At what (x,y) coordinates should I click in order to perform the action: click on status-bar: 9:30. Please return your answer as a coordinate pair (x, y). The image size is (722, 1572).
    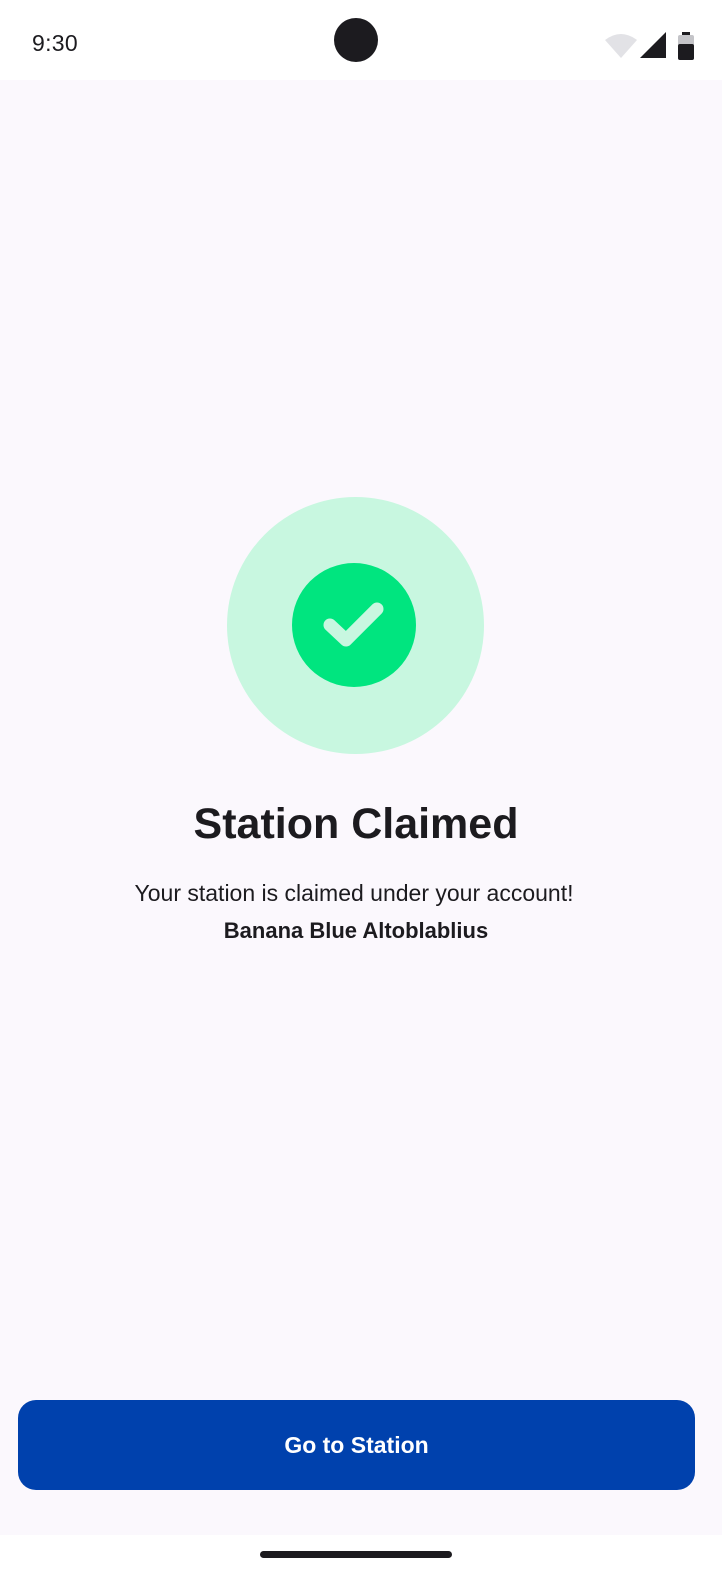
    Looking at the image, I should click on (361, 40).